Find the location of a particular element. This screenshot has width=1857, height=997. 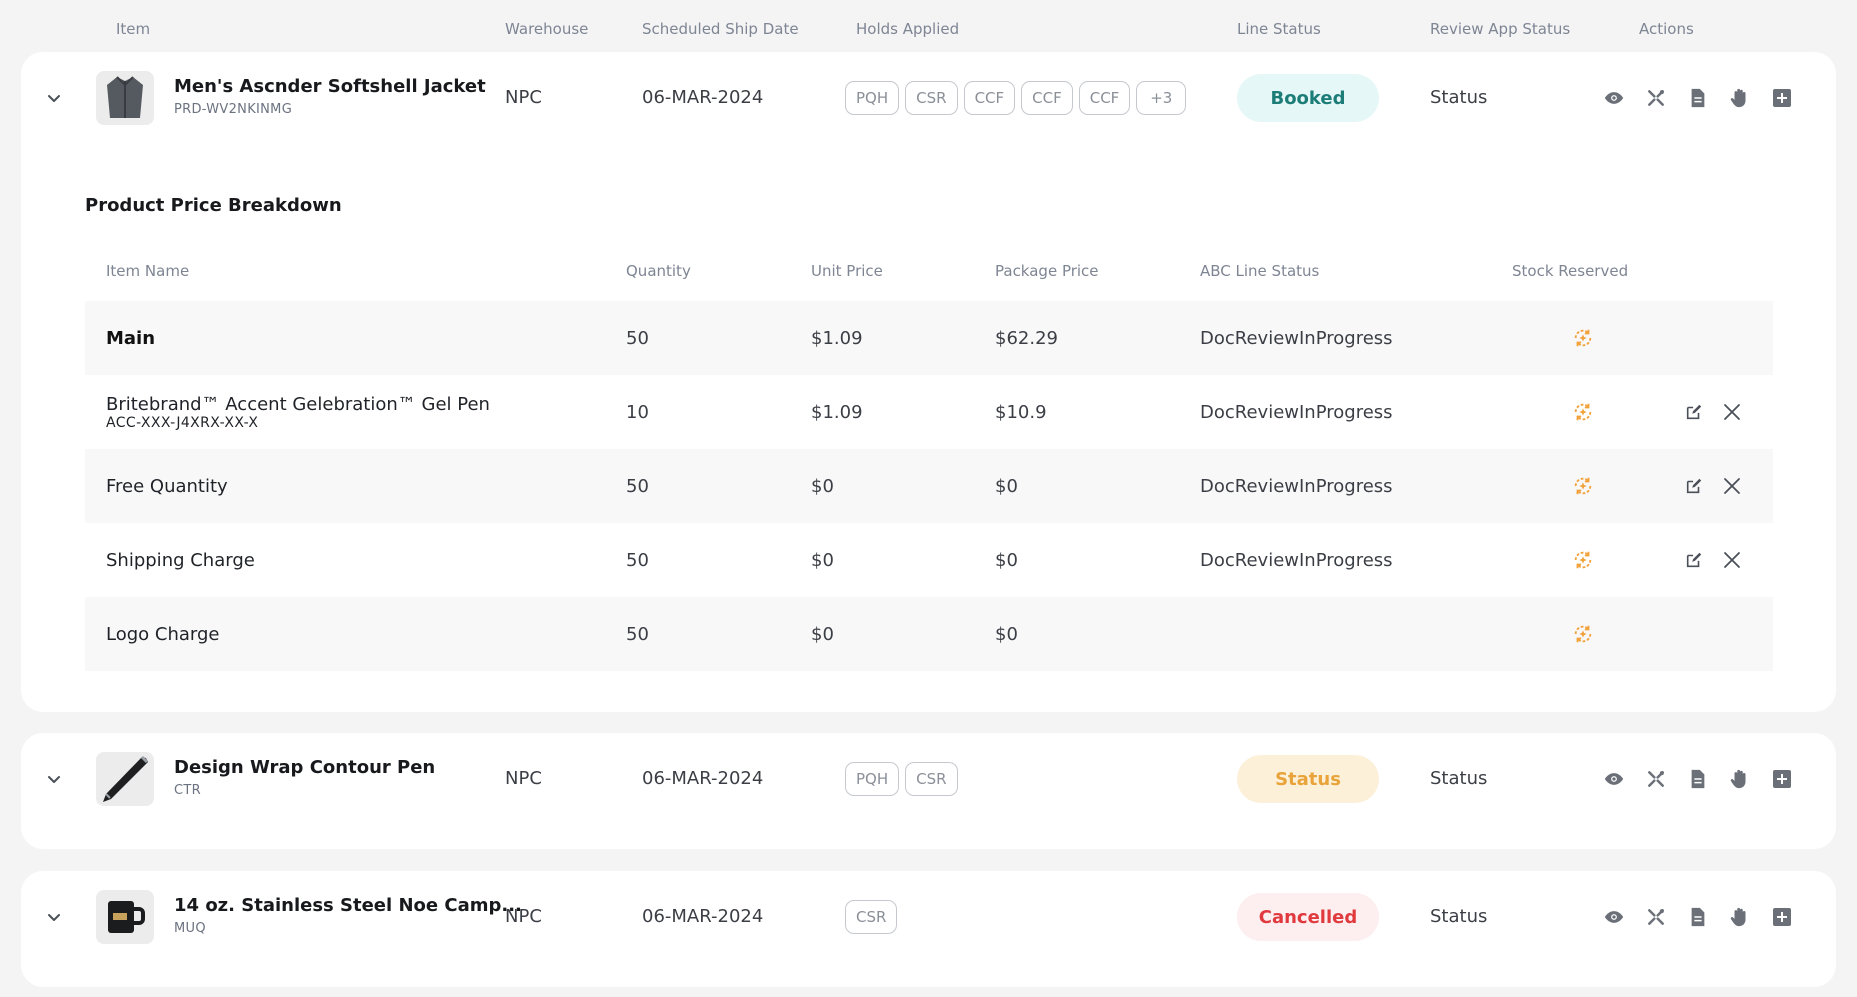

breakdown-item-name: Free Quantity is located at coordinates (167, 486).